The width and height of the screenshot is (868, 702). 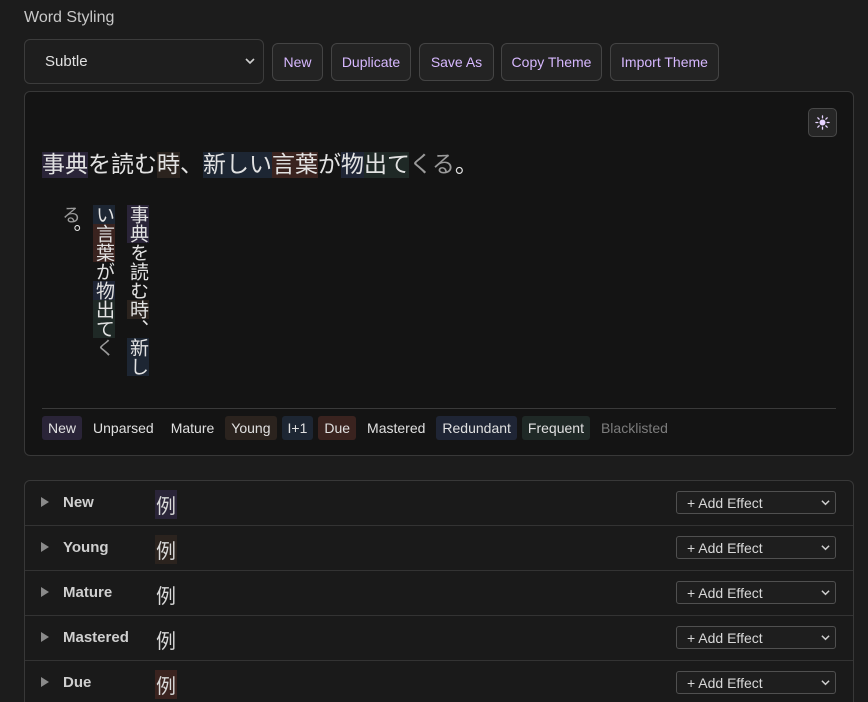 I want to click on legend-blacklisted: Blacklisted, so click(x=634, y=428).